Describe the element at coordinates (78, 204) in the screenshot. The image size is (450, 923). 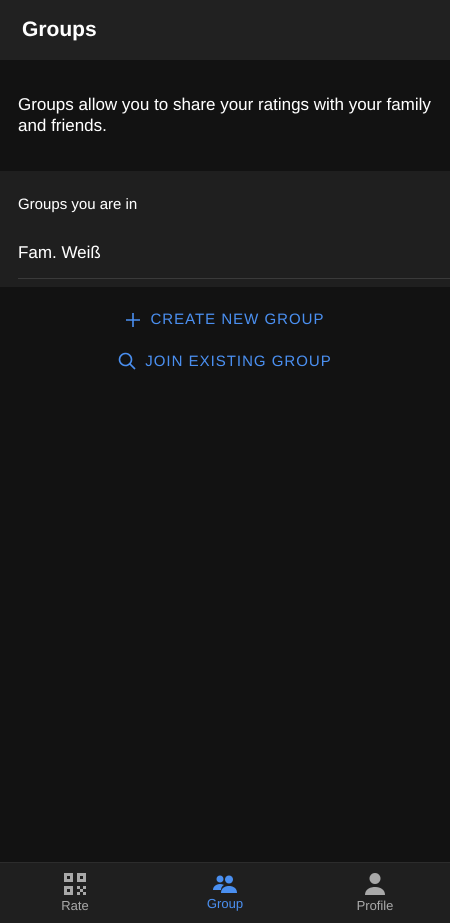
I see `section-heading: Groups you are in` at that location.